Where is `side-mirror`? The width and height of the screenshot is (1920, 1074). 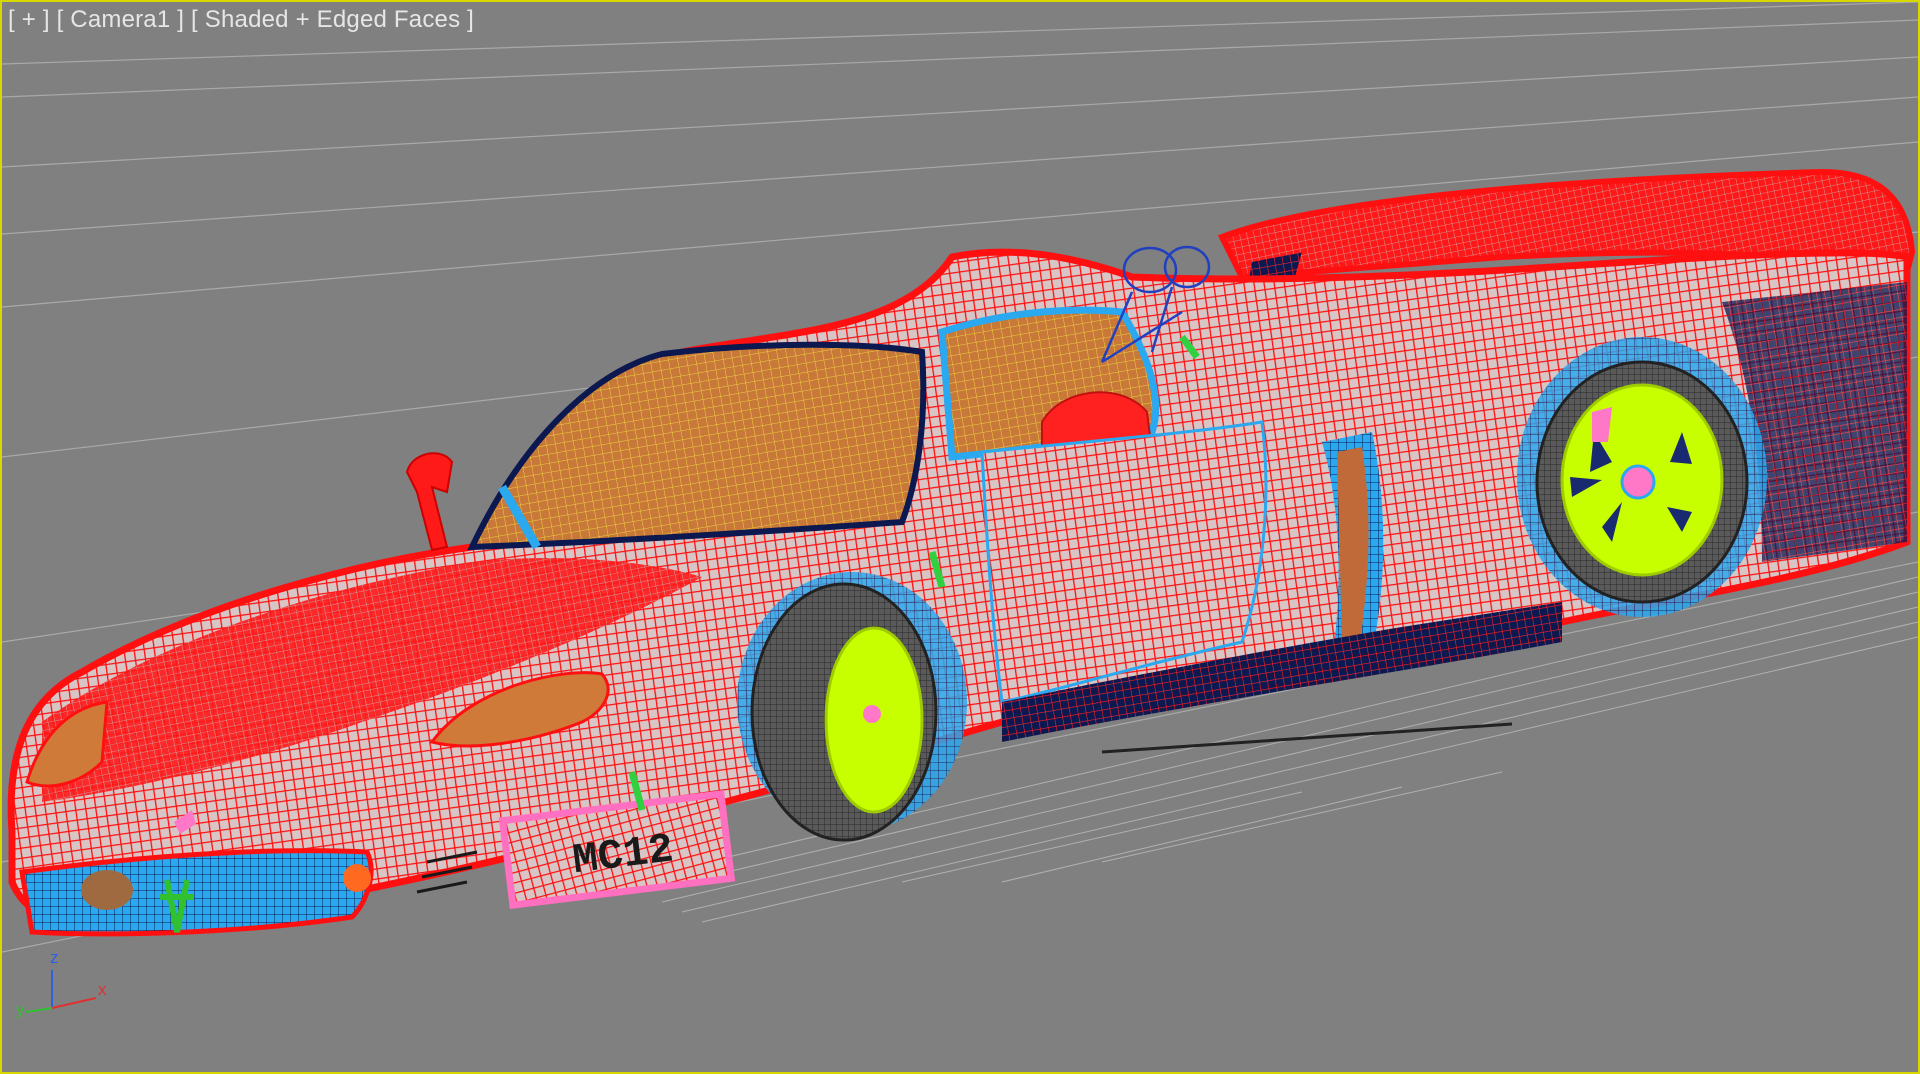
side-mirror is located at coordinates (429, 502).